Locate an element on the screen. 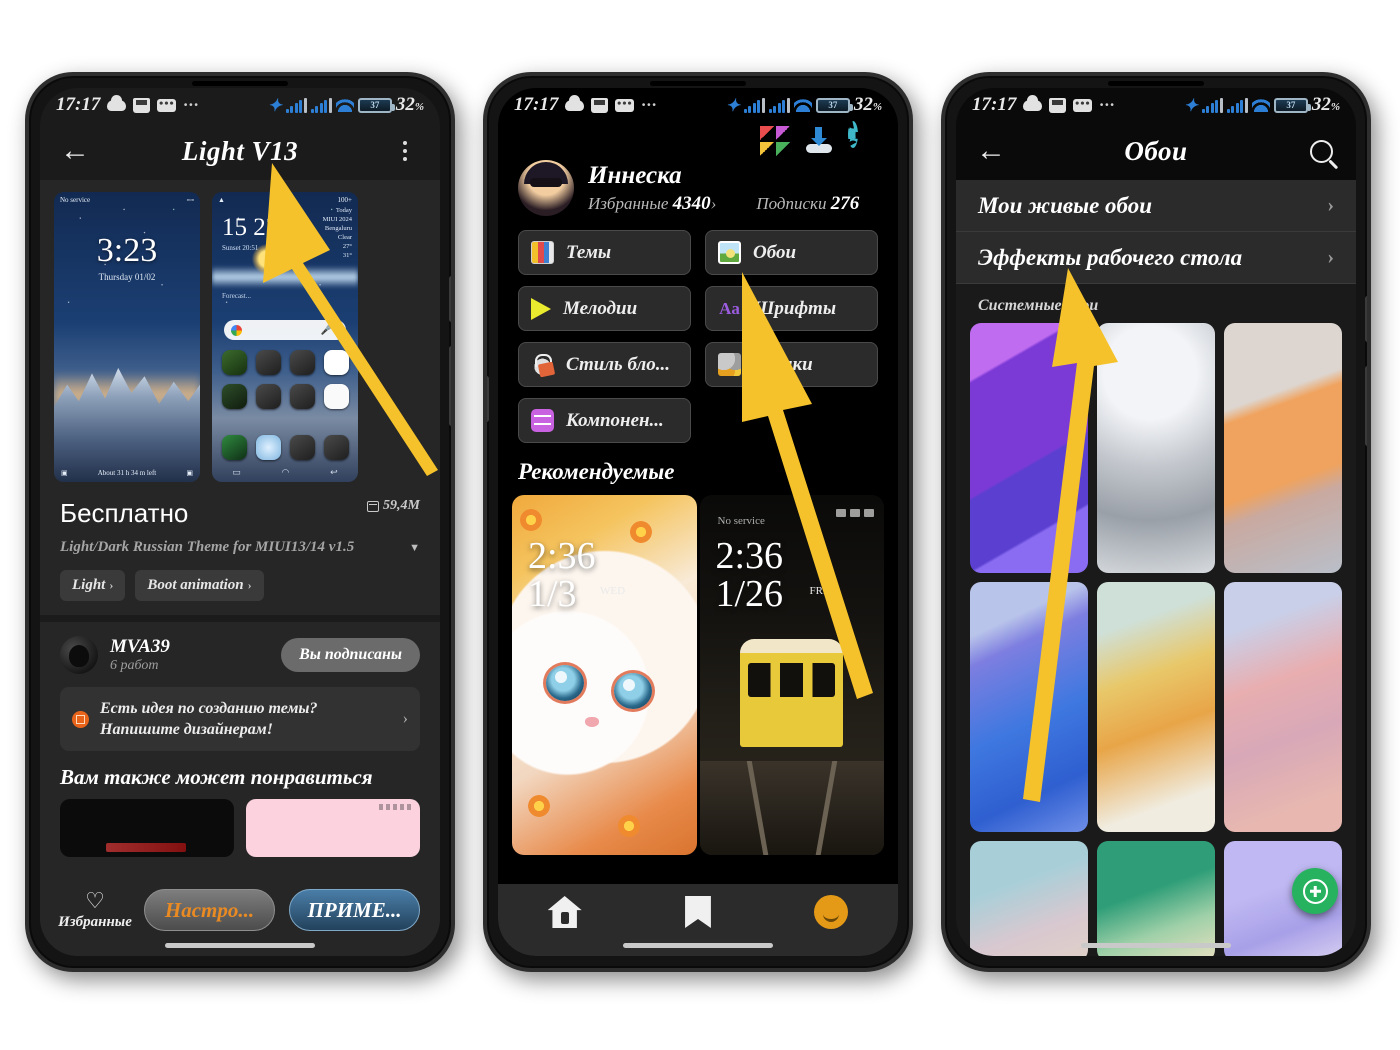 The height and width of the screenshot is (1050, 1400). status-time: 17:17 is located at coordinates (536, 104).